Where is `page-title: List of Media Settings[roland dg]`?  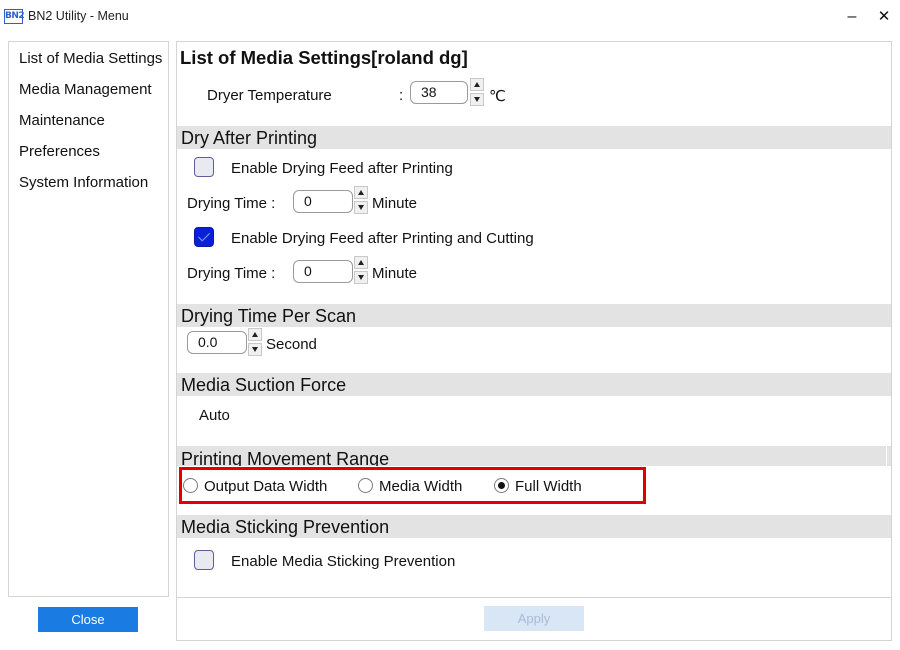
page-title: List of Media Settings[roland dg] is located at coordinates (324, 57).